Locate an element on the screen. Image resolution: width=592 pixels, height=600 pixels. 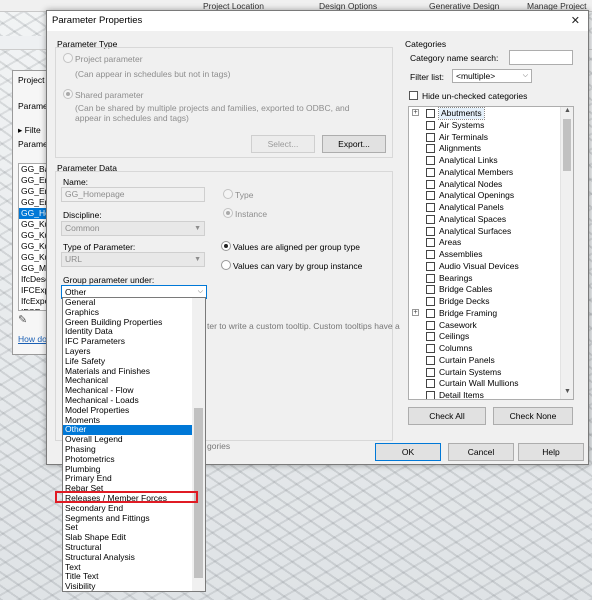
category-item: Assemblies is located at coordinates (485, 255).